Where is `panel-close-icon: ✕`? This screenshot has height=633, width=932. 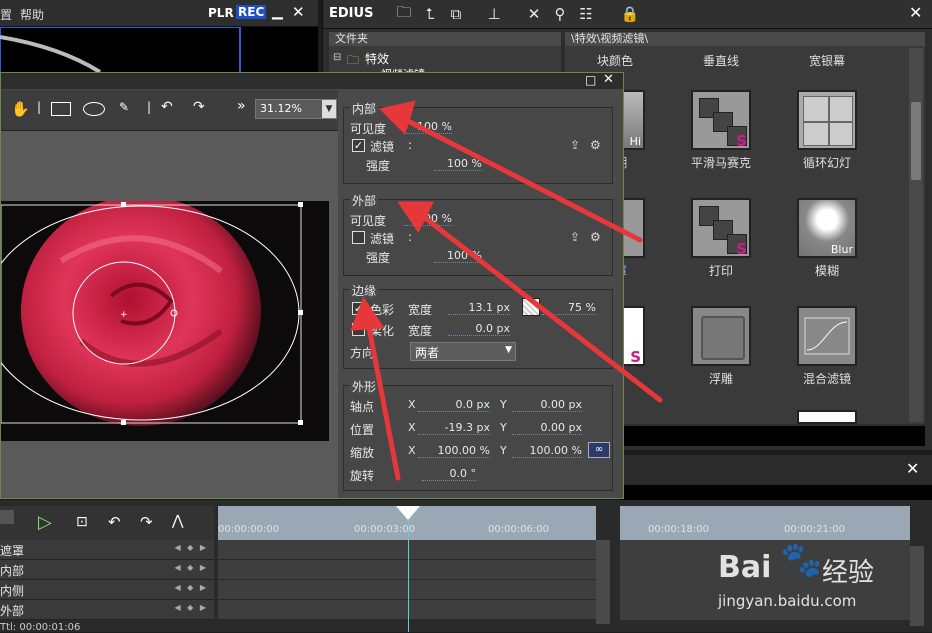 panel-close-icon: ✕ is located at coordinates (912, 468).